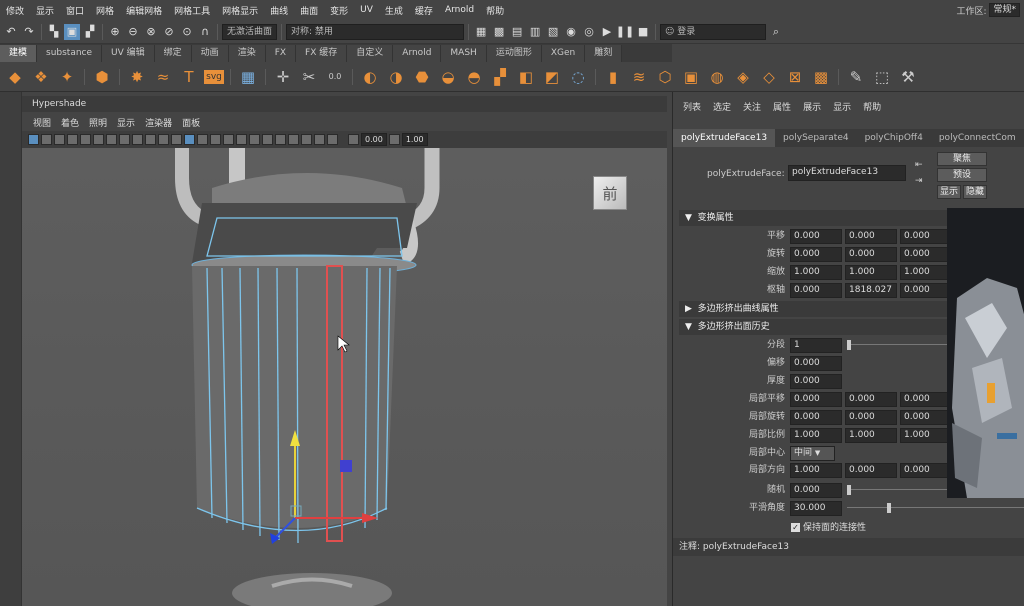 The width and height of the screenshot is (1024, 606). Describe the element at coordinates (897, 345) in the screenshot. I see `divisions-slider` at that location.